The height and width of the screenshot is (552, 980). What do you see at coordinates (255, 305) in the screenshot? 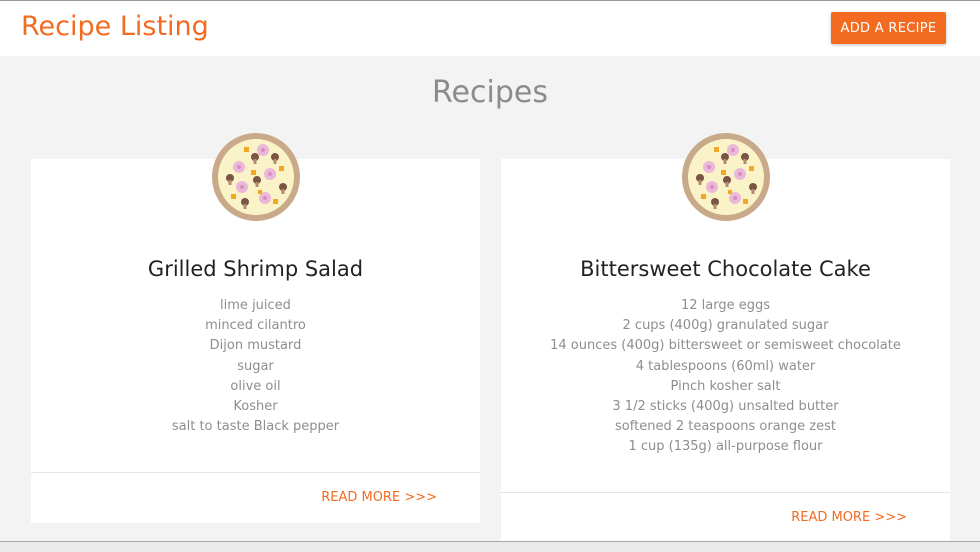
I see `ingredient-item: lime juiced` at bounding box center [255, 305].